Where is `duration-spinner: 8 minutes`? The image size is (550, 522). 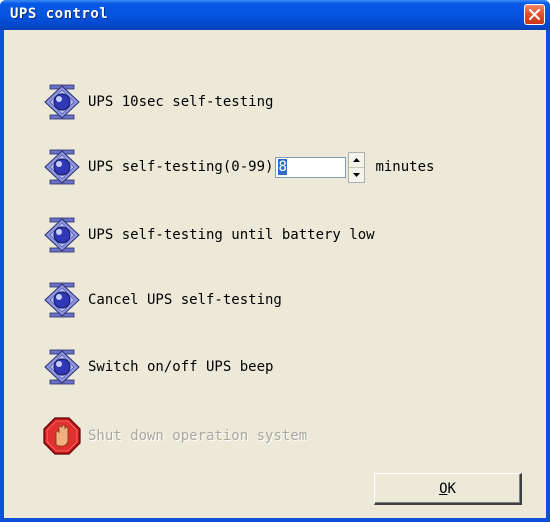 duration-spinner: 8 minutes is located at coordinates (355, 167).